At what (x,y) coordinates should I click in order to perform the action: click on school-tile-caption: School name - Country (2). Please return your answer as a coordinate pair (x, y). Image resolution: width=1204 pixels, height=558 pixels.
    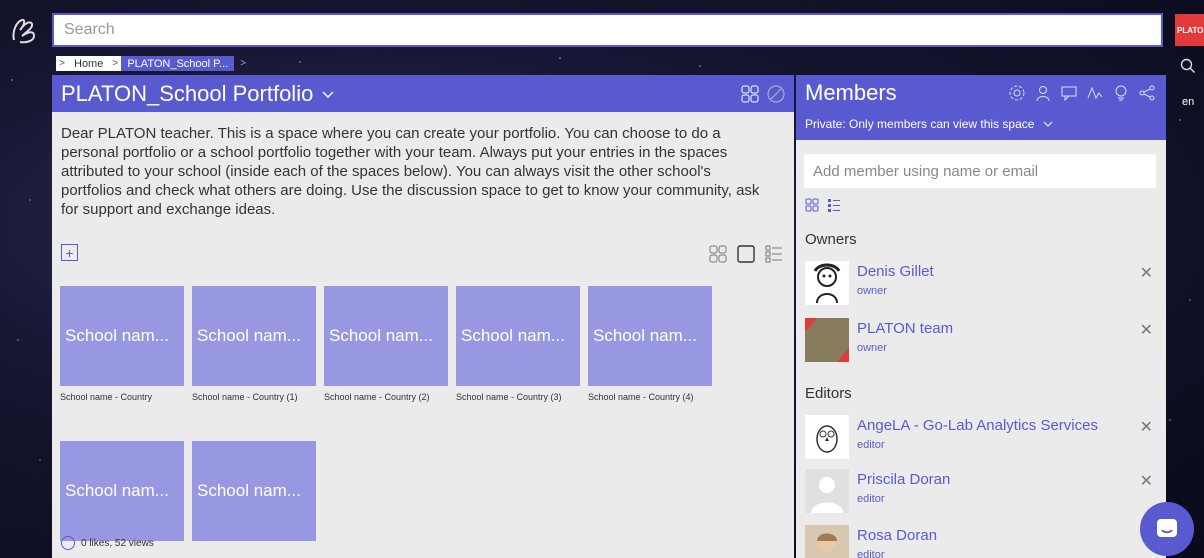
    Looking at the image, I should click on (377, 397).